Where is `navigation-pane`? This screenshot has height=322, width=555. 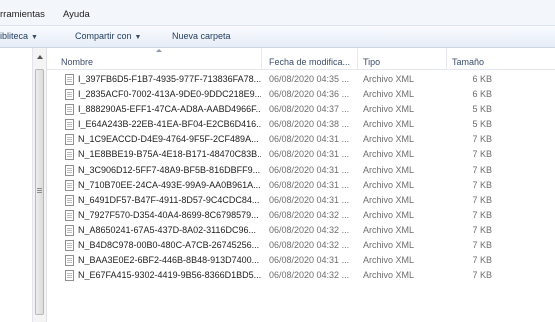
navigation-pane is located at coordinates (16, 185).